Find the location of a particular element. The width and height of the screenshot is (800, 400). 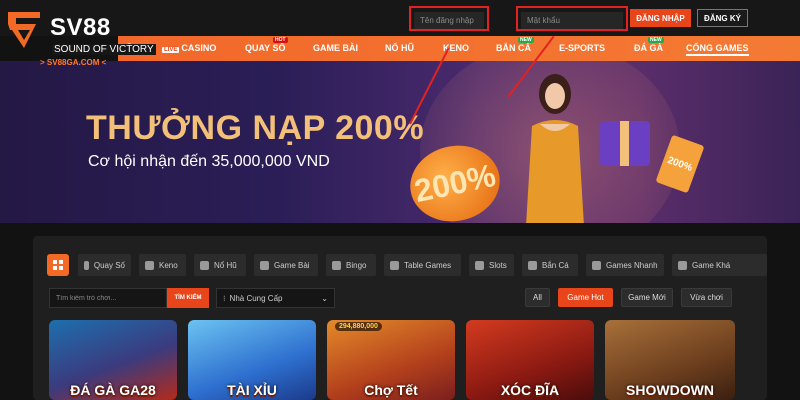

nav-item-ban-ca: BẮN CÁ NEW is located at coordinates (515, 45).